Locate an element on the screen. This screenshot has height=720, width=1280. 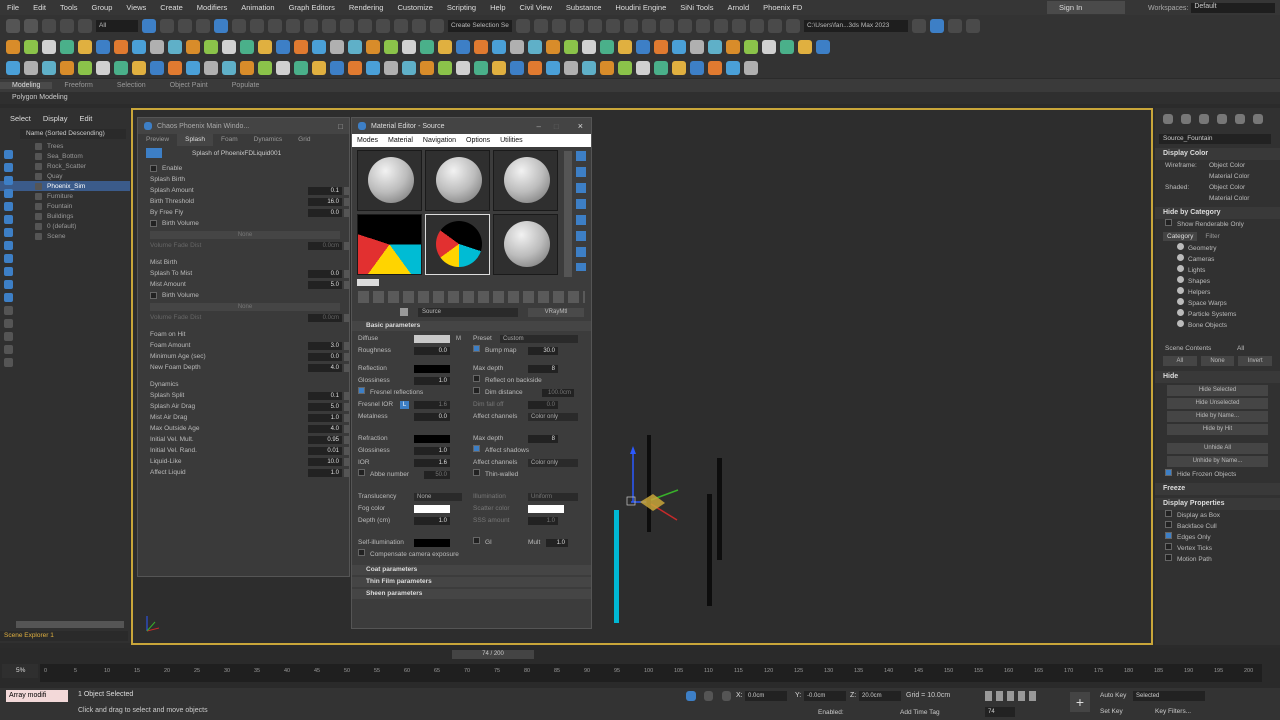
category-item: Lights is located at coordinates (1217, 270).